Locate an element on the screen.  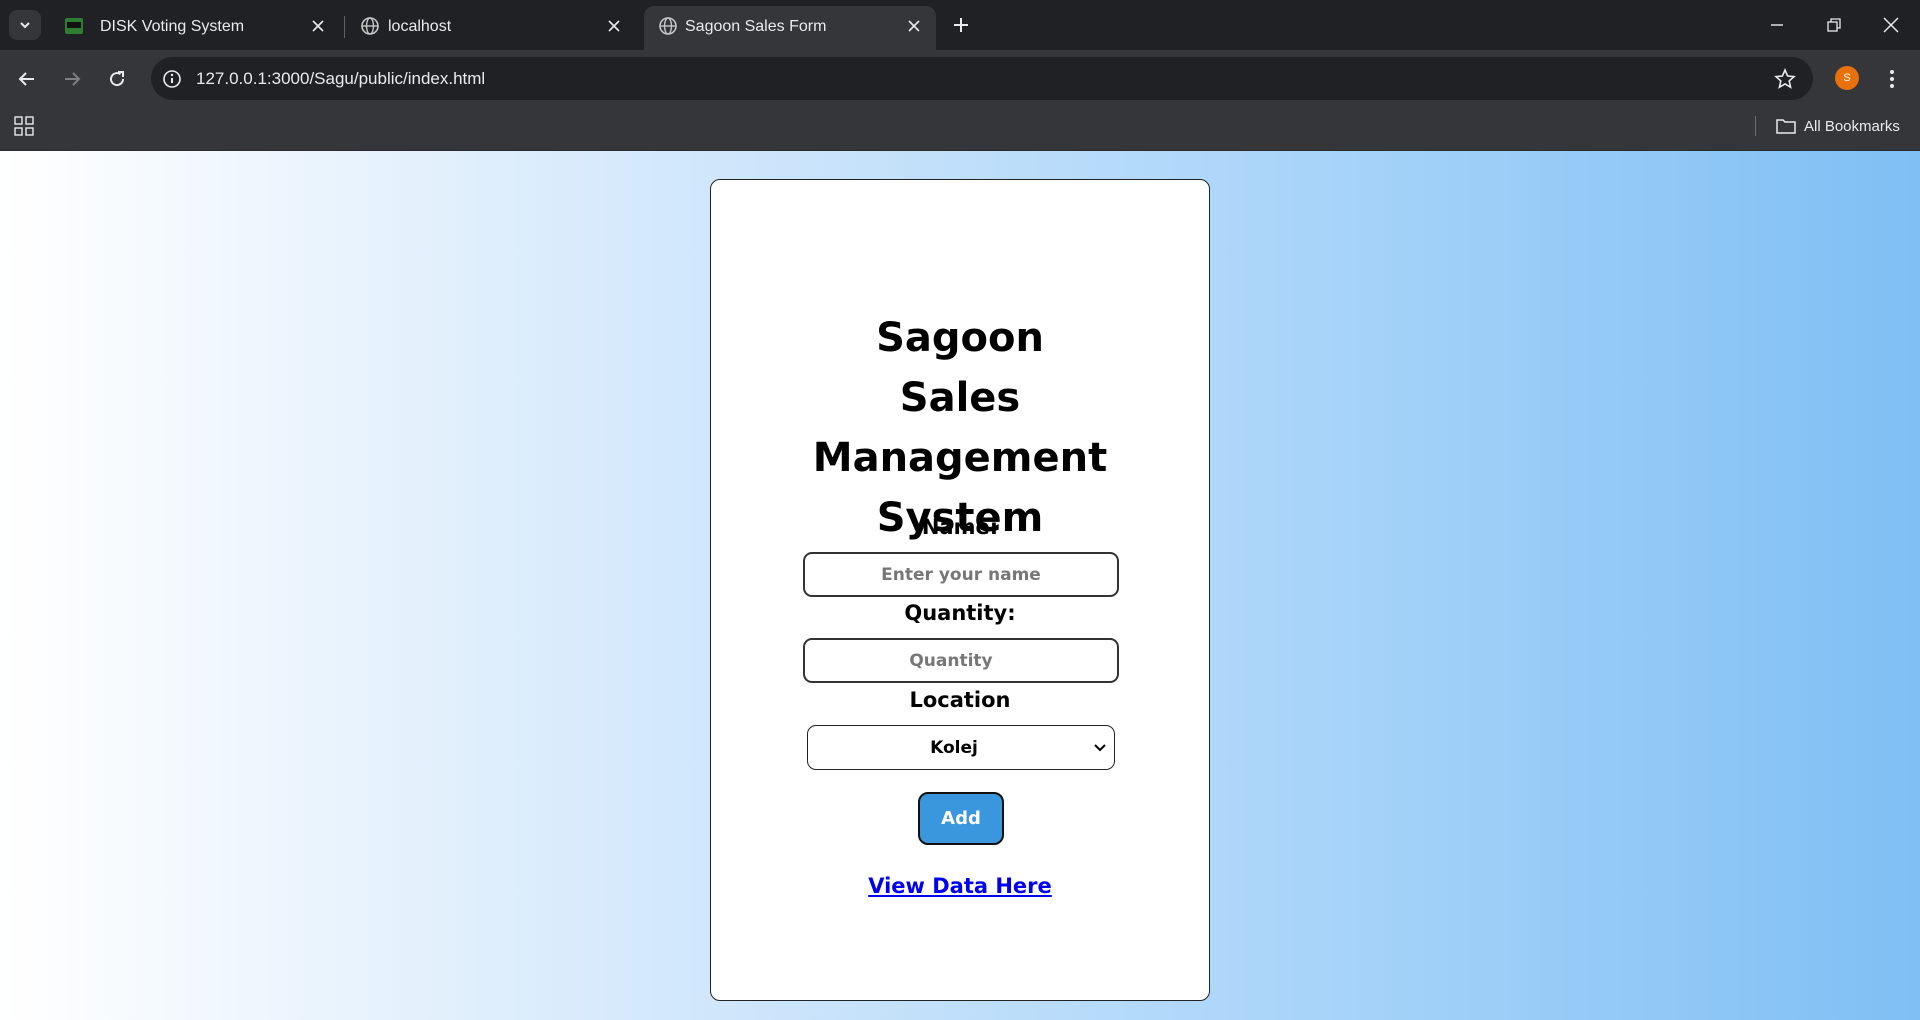
restore-icon is located at coordinates (1834, 25).